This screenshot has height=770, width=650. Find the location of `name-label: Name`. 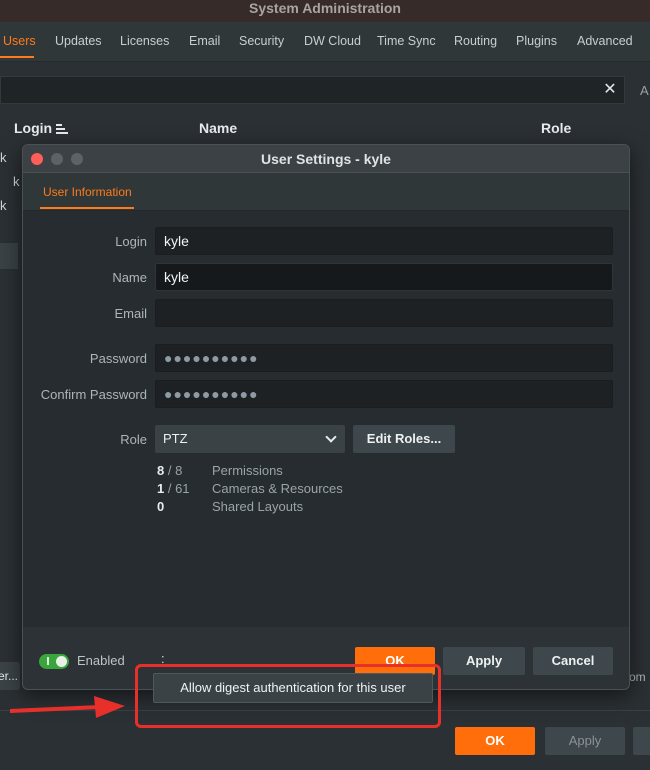

name-label: Name is located at coordinates (129, 277).